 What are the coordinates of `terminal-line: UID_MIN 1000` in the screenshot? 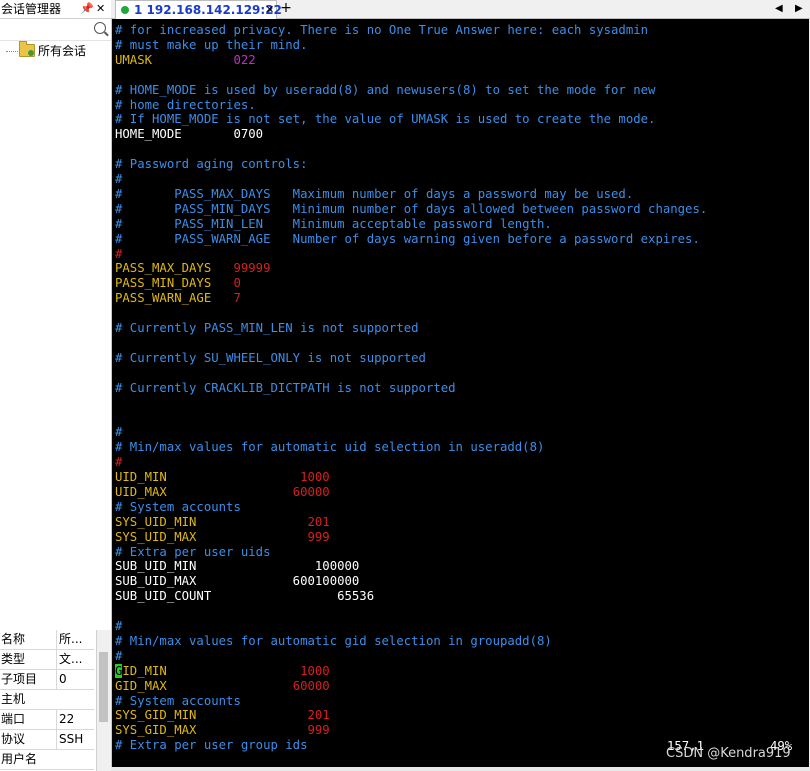 It's located at (222, 477).